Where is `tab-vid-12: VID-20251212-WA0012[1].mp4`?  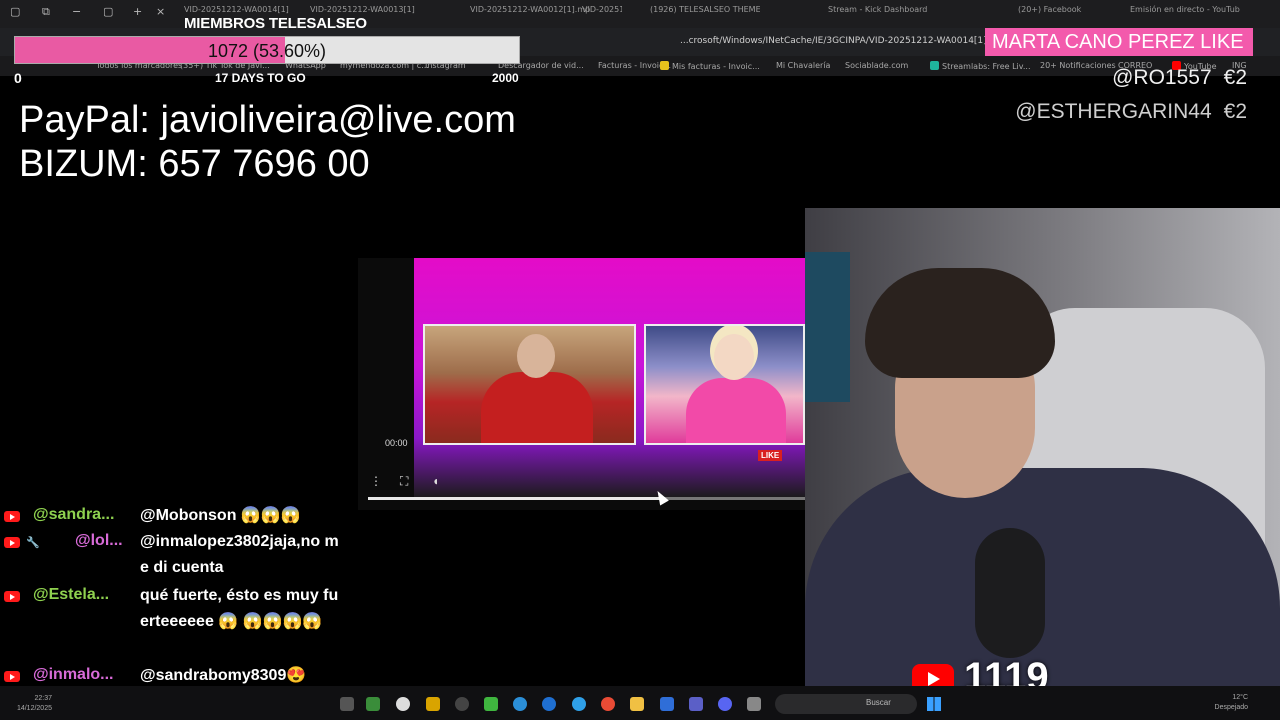
tab-vid-12: VID-20251212-WA0012[1].mp4 is located at coordinates (530, 14).